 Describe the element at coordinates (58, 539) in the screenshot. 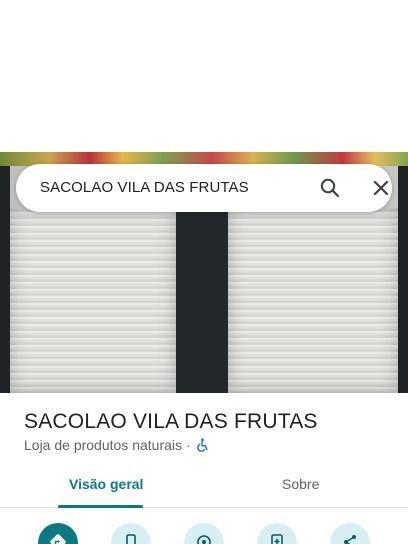

I see `directions-icon` at that location.